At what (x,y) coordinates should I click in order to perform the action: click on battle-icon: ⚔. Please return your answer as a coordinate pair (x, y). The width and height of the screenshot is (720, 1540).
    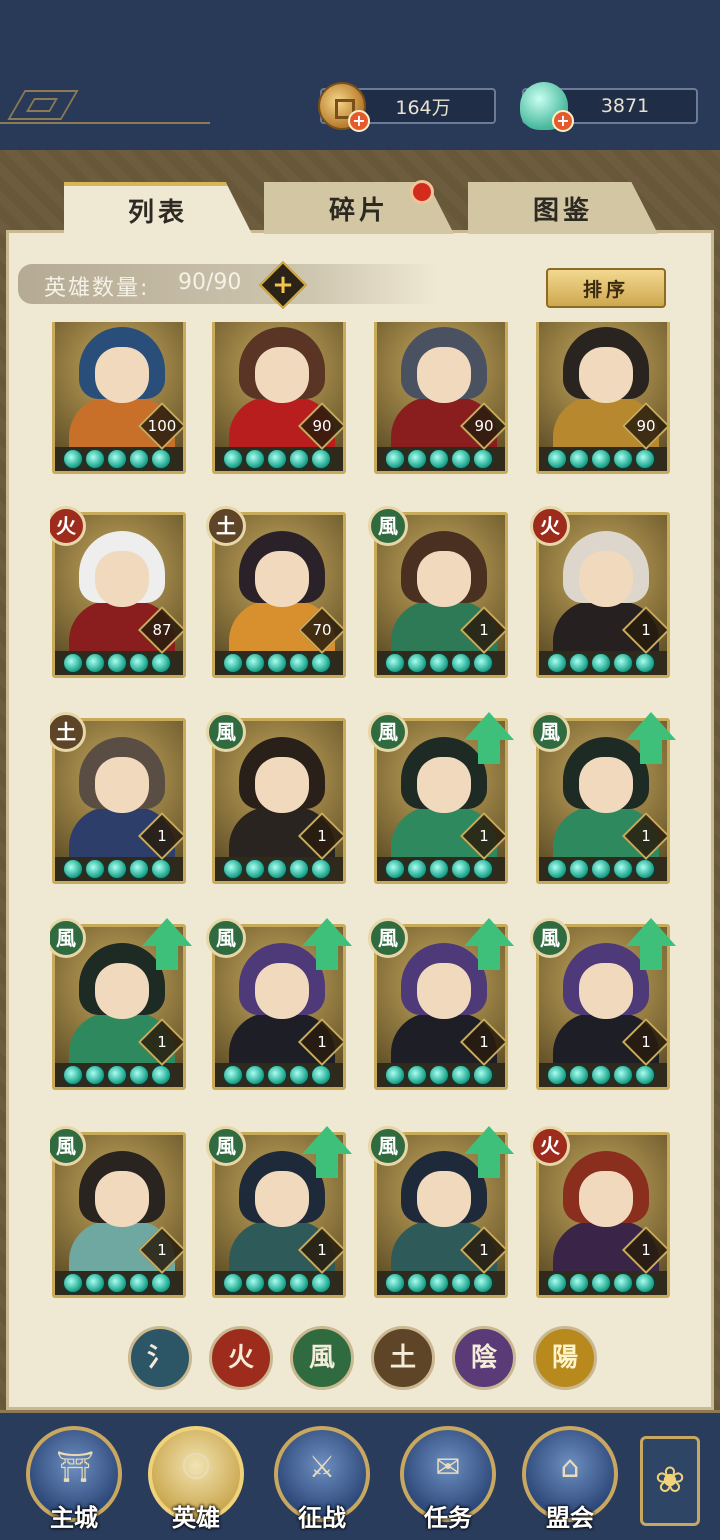
    Looking at the image, I should click on (322, 1467).